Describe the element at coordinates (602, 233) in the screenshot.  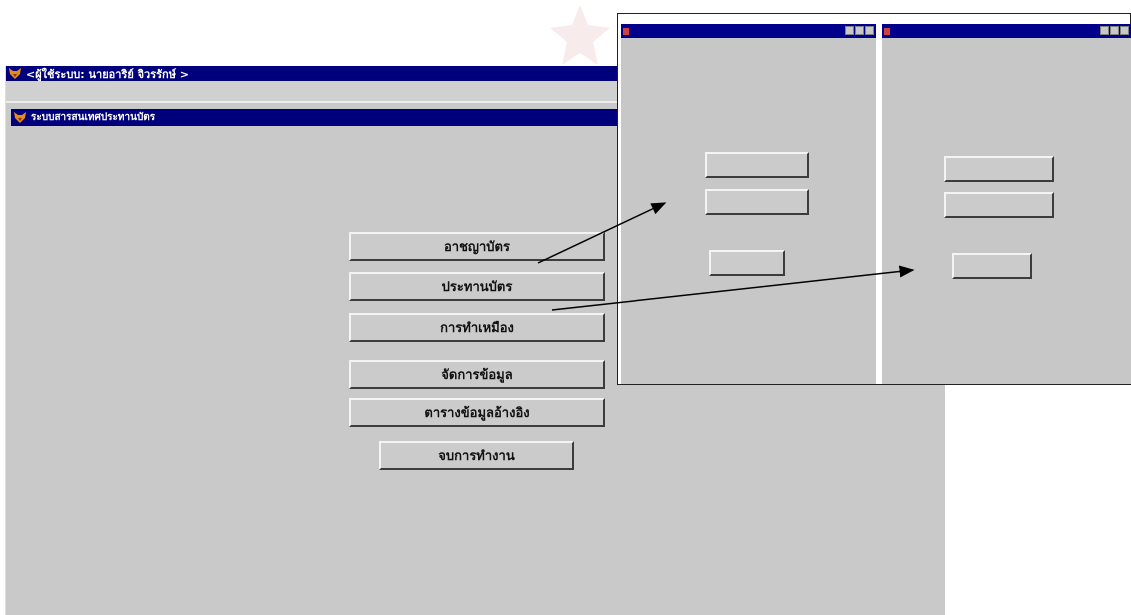
I see `arrow-prospecting-to-left-window` at that location.